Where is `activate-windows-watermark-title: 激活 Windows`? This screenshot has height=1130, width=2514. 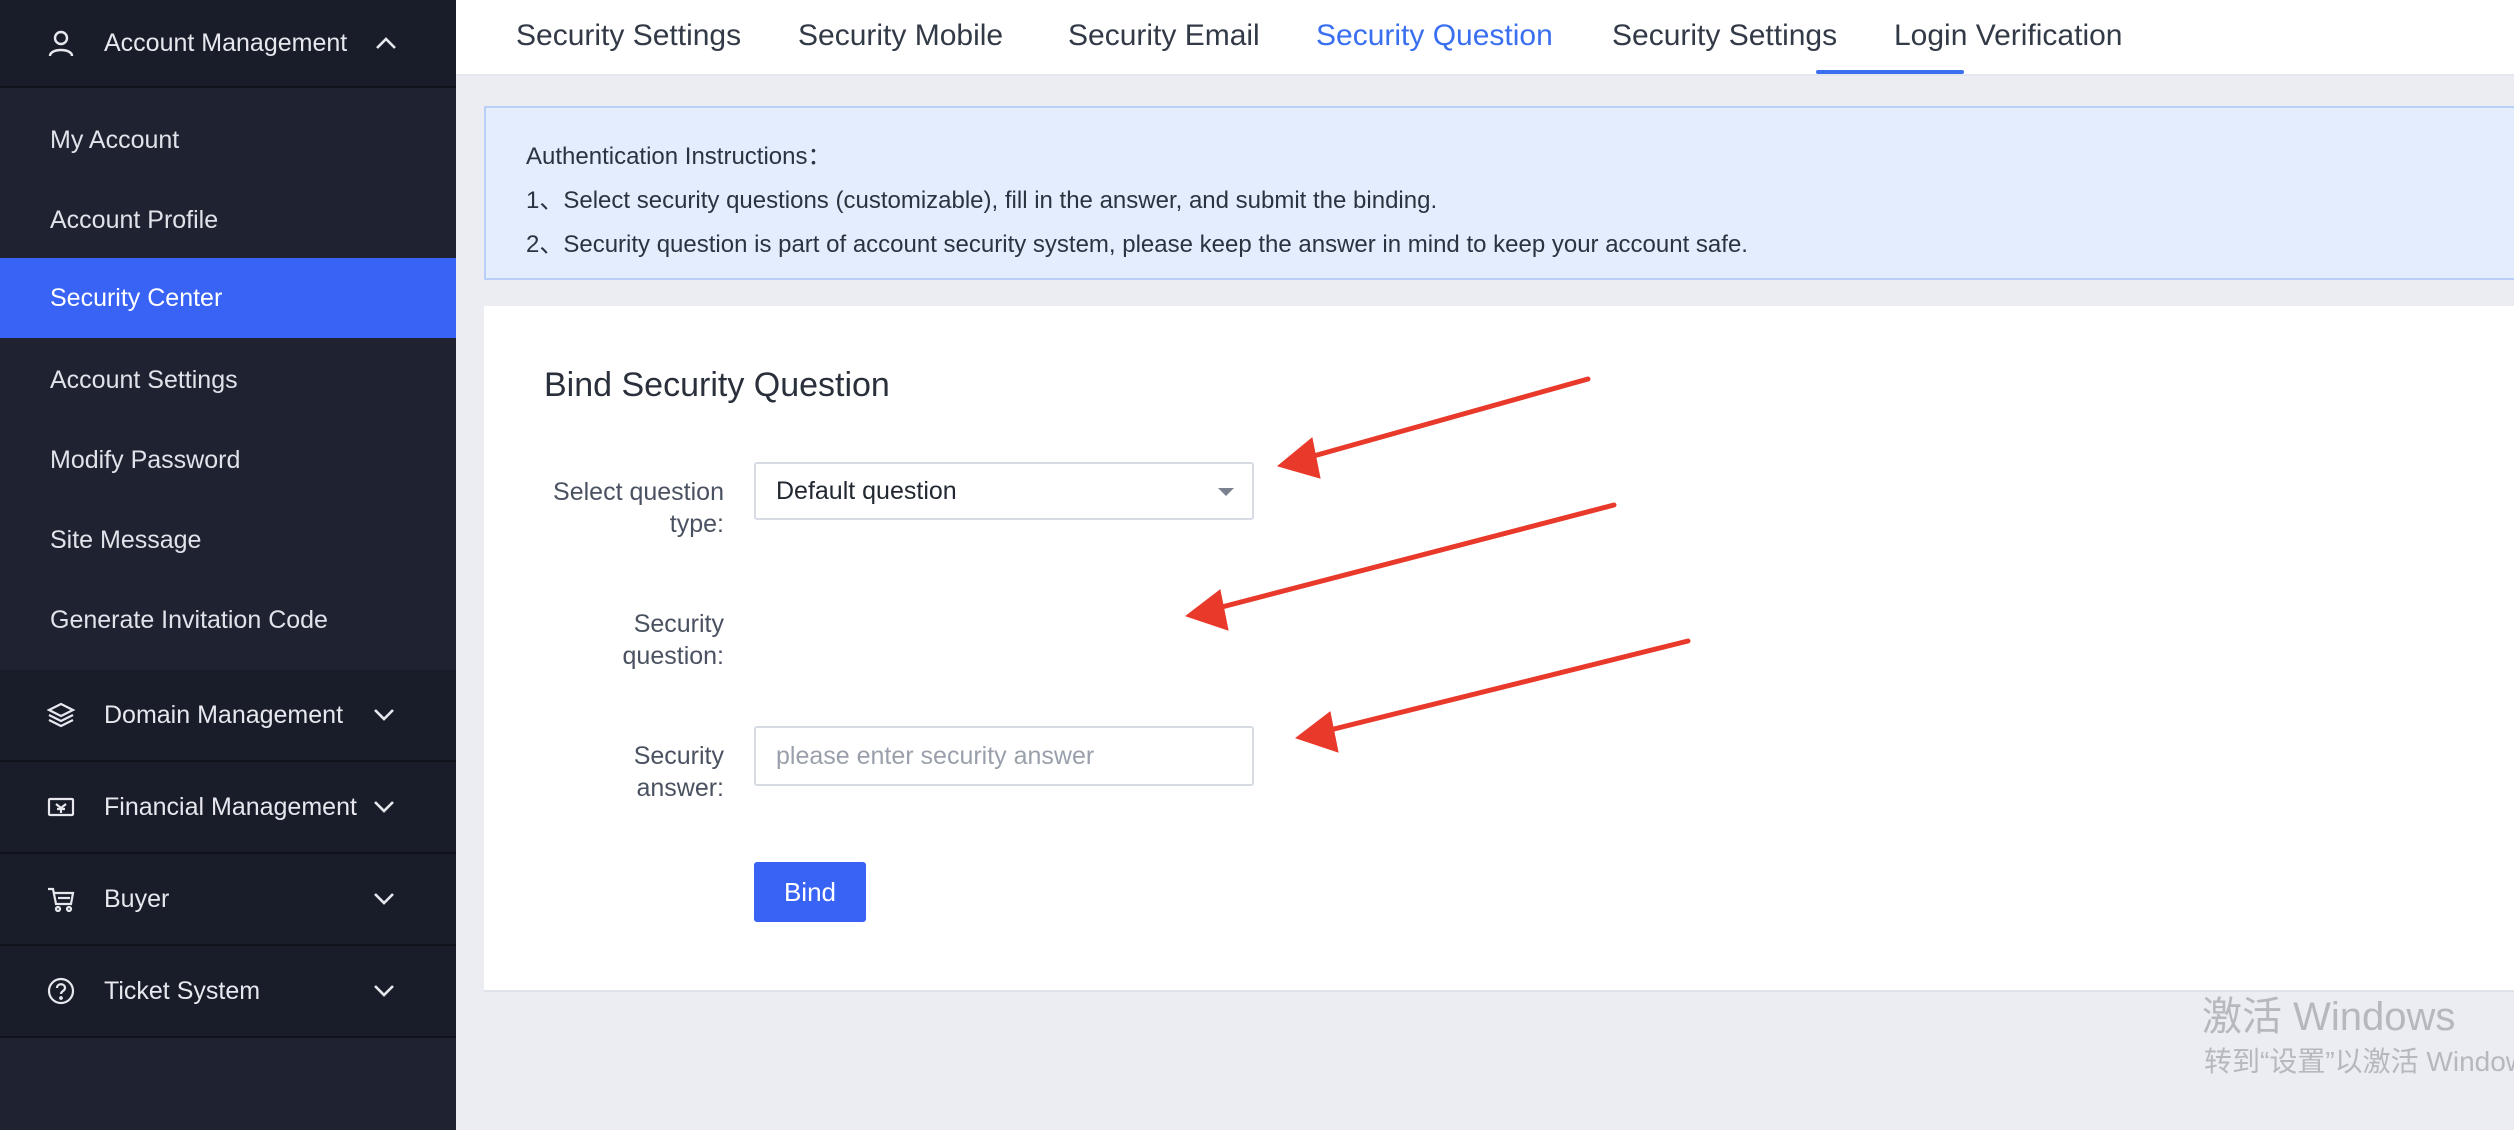 activate-windows-watermark-title: 激活 Windows is located at coordinates (2329, 1017).